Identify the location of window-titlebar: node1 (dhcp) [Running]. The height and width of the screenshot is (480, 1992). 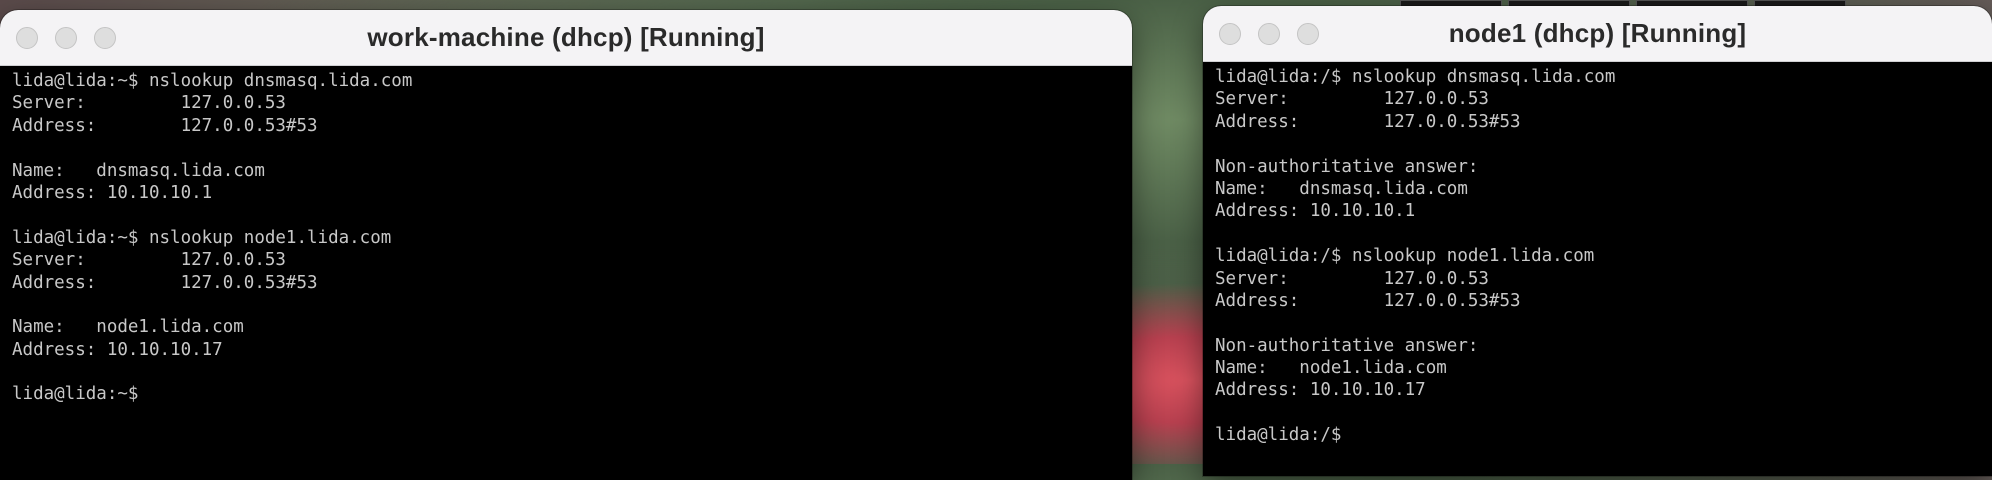
(1597, 34).